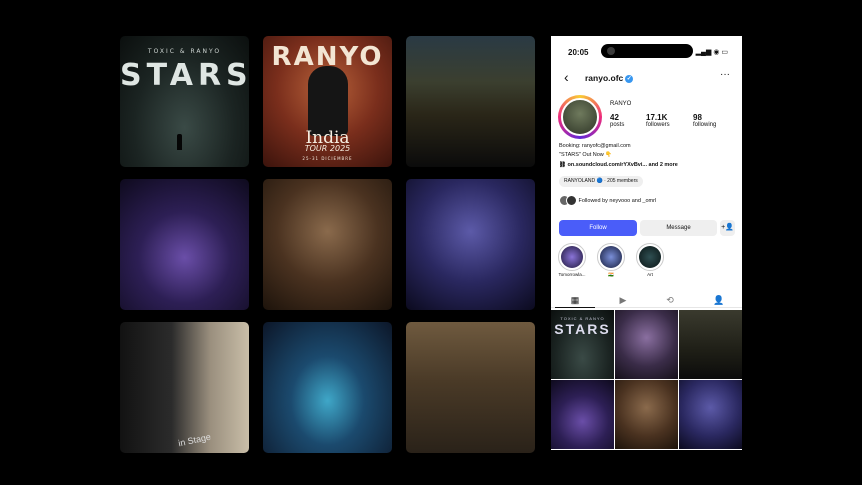  I want to click on profile-username: ranyo.ofc ✓, so click(609, 78).